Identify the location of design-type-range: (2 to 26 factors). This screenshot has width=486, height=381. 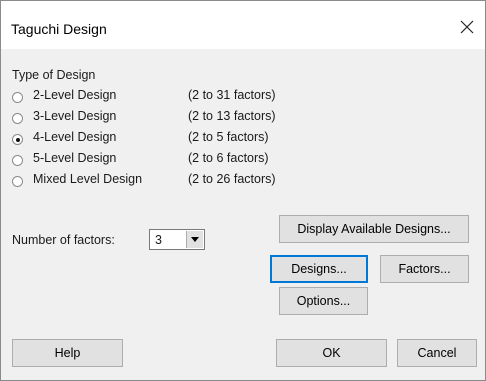
(232, 179).